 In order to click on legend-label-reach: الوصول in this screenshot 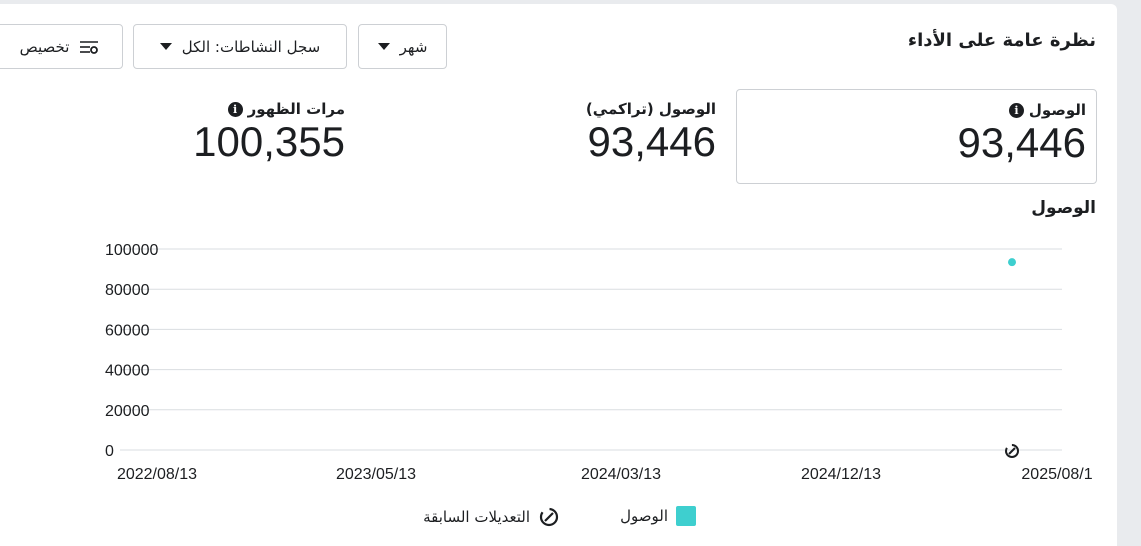, I will do `click(644, 516)`.